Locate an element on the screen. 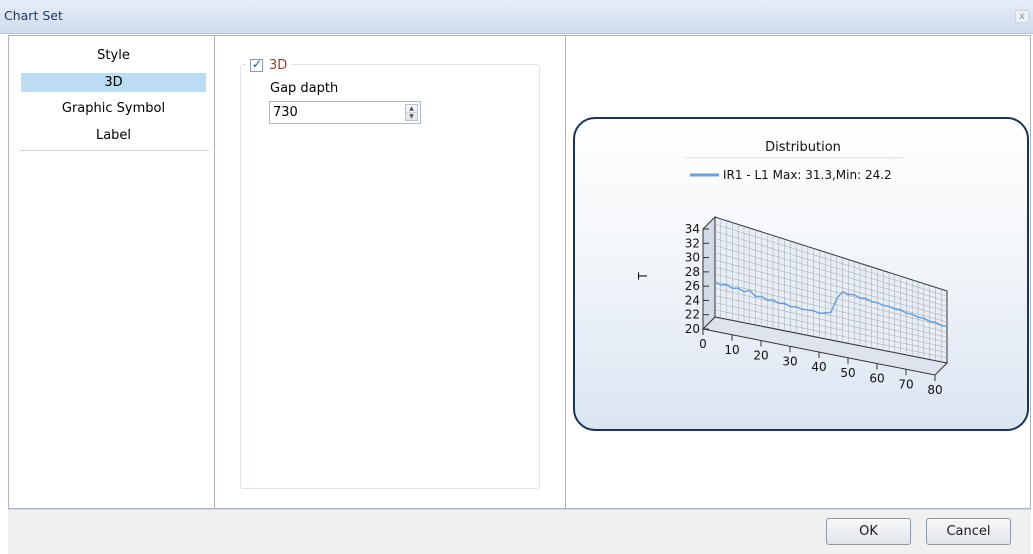  gap-depth-value: 730 is located at coordinates (285, 112).